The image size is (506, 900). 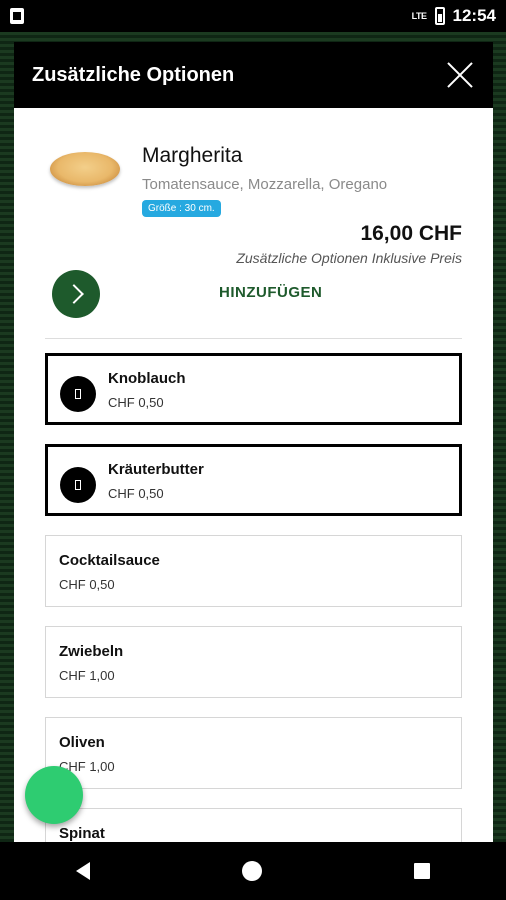 What do you see at coordinates (91, 651) in the screenshot?
I see `option-name: Zwiebeln` at bounding box center [91, 651].